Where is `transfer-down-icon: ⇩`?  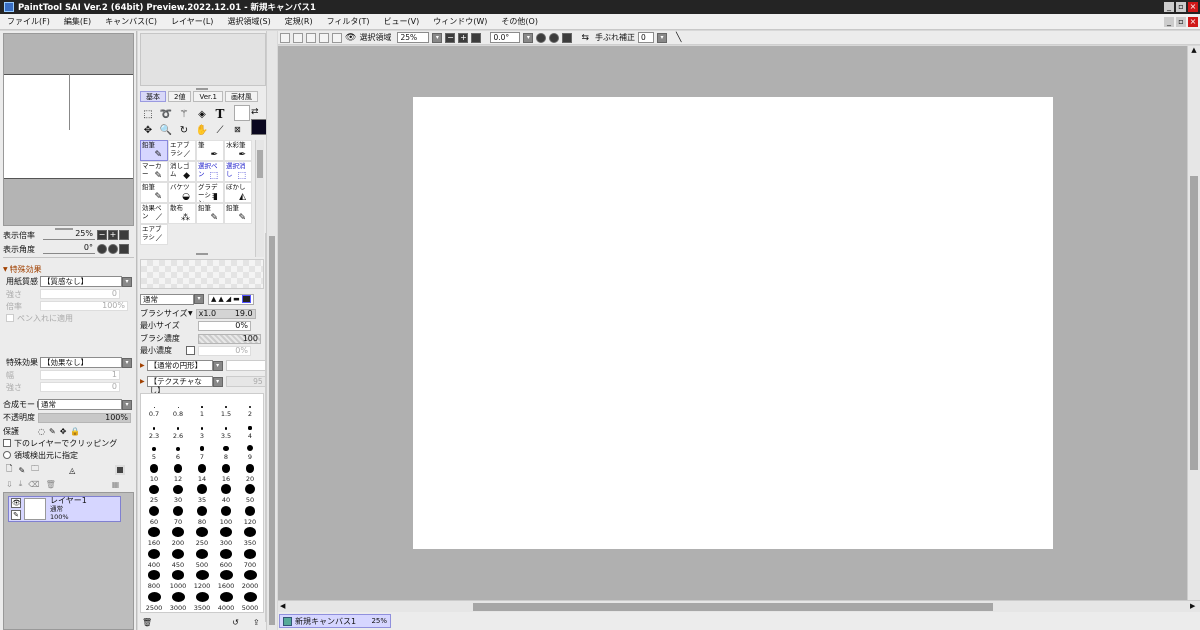 transfer-down-icon: ⇩ is located at coordinates (9, 484).